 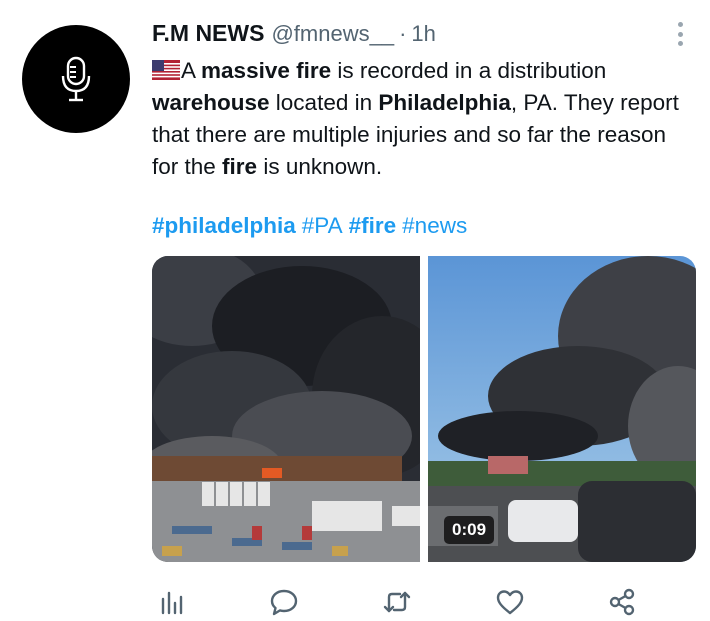 I want to click on video-duration-badge: 0:09, so click(x=469, y=530).